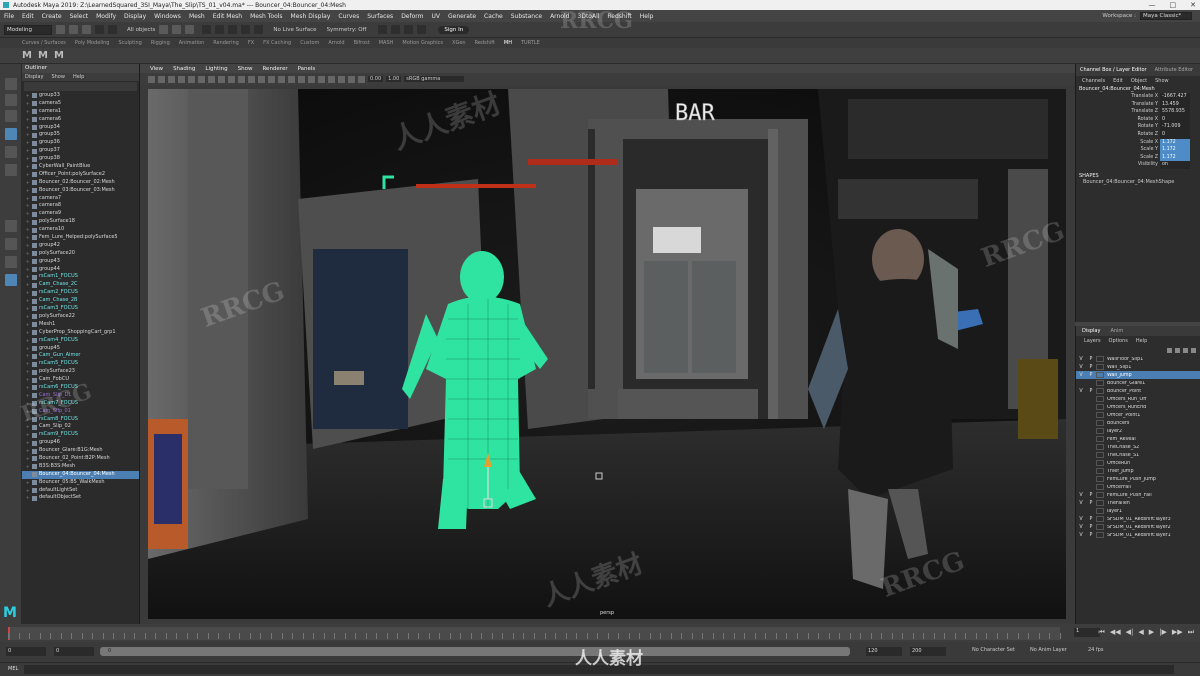 This screenshot has width=1200, height=676. Describe the element at coordinates (167, 16) in the screenshot. I see `menu-windows: Windows` at that location.